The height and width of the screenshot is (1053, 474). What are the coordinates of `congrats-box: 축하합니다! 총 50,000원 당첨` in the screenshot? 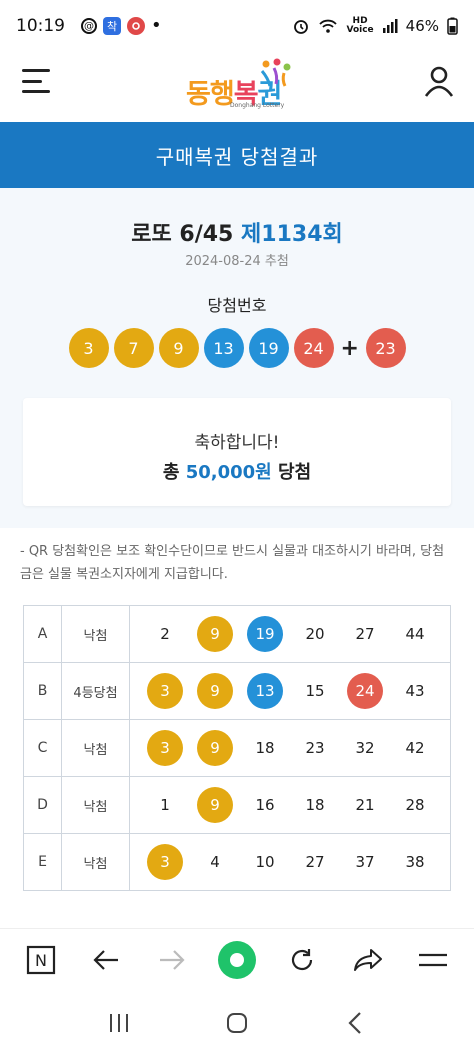 It's located at (237, 452).